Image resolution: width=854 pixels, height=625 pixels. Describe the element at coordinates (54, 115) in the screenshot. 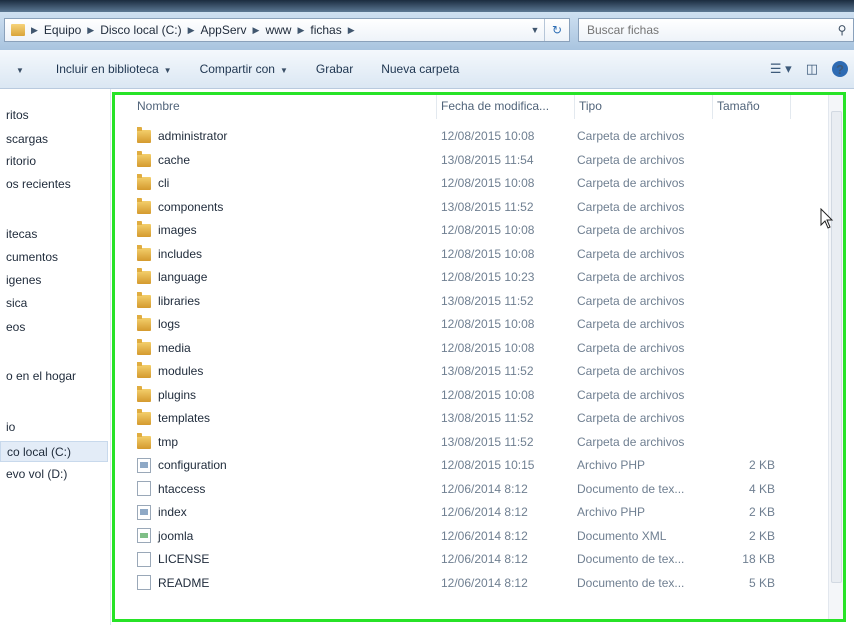

I see `nav-item-favoritos: ritos` at that location.